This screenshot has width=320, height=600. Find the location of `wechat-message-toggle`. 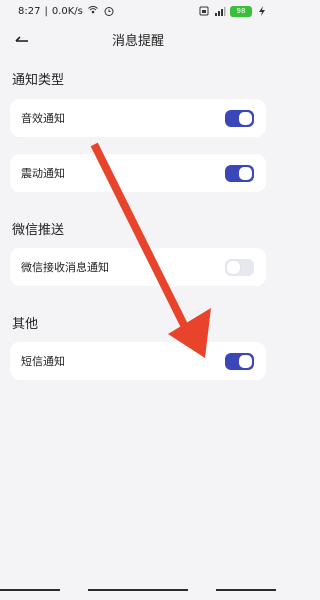

wechat-message-toggle is located at coordinates (239, 267).